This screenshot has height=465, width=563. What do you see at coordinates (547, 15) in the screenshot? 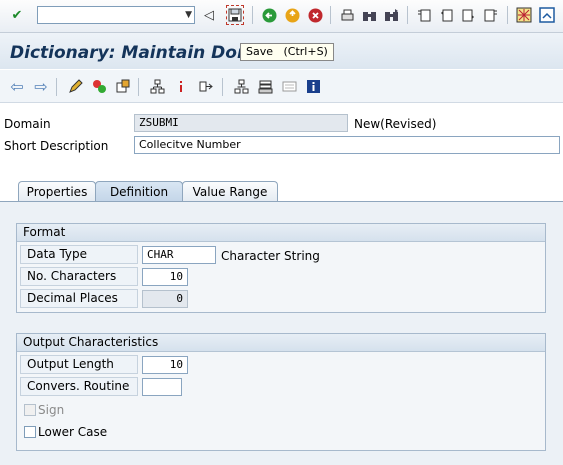
I see `help-icon` at bounding box center [547, 15].